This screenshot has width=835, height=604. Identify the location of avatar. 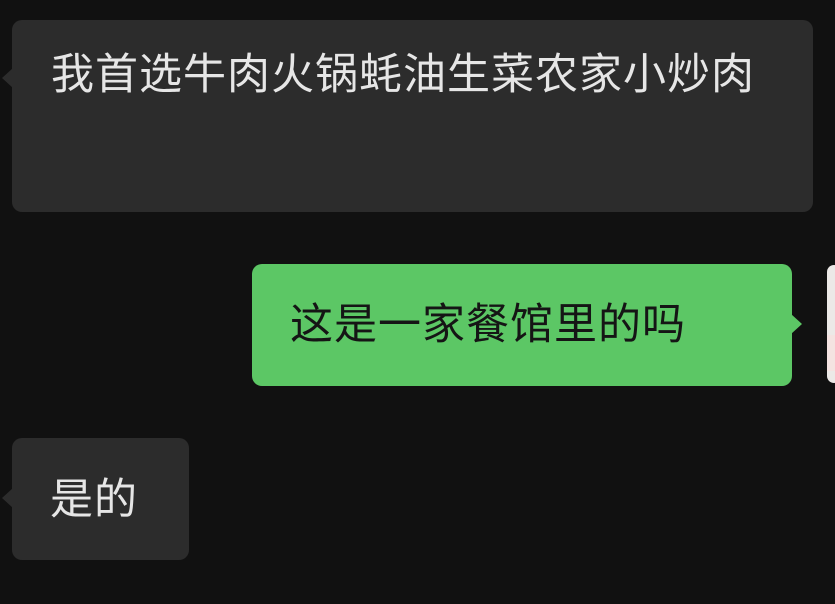
(831, 324).